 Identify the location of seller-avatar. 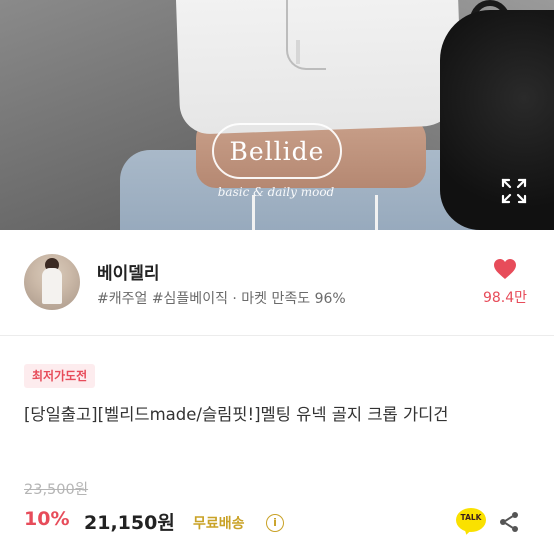
(52, 282).